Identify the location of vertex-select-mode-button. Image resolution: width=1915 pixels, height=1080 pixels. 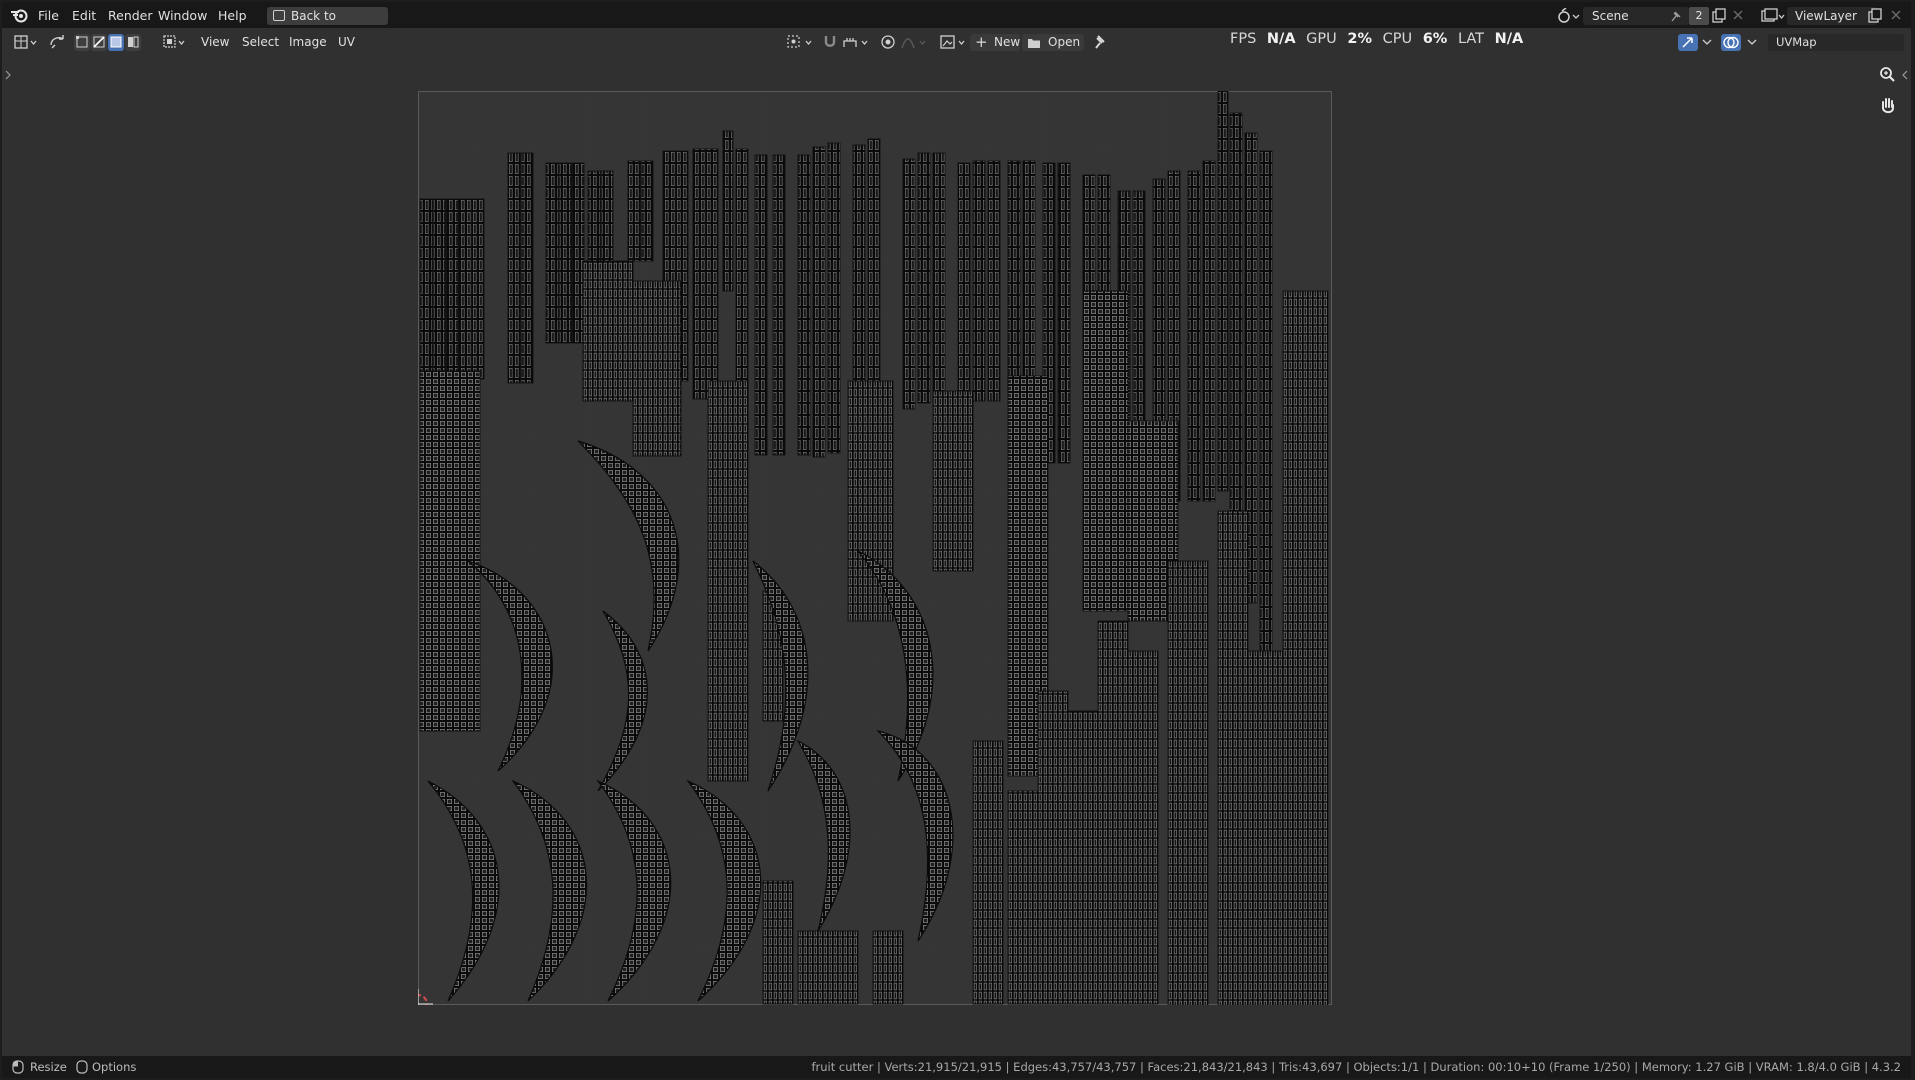
(82, 42).